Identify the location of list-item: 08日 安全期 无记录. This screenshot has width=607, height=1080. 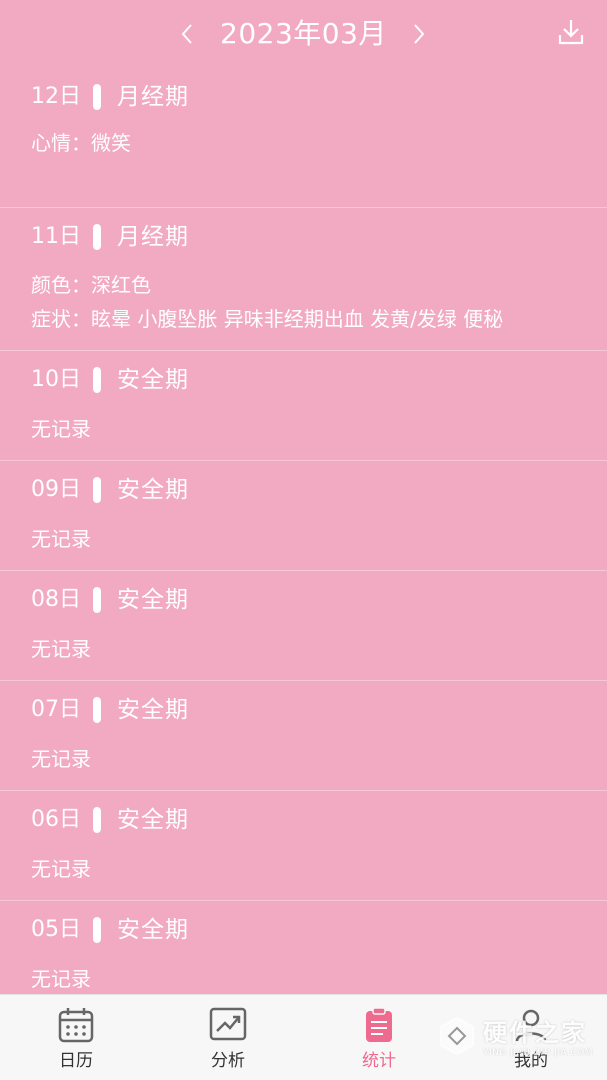
(303, 626).